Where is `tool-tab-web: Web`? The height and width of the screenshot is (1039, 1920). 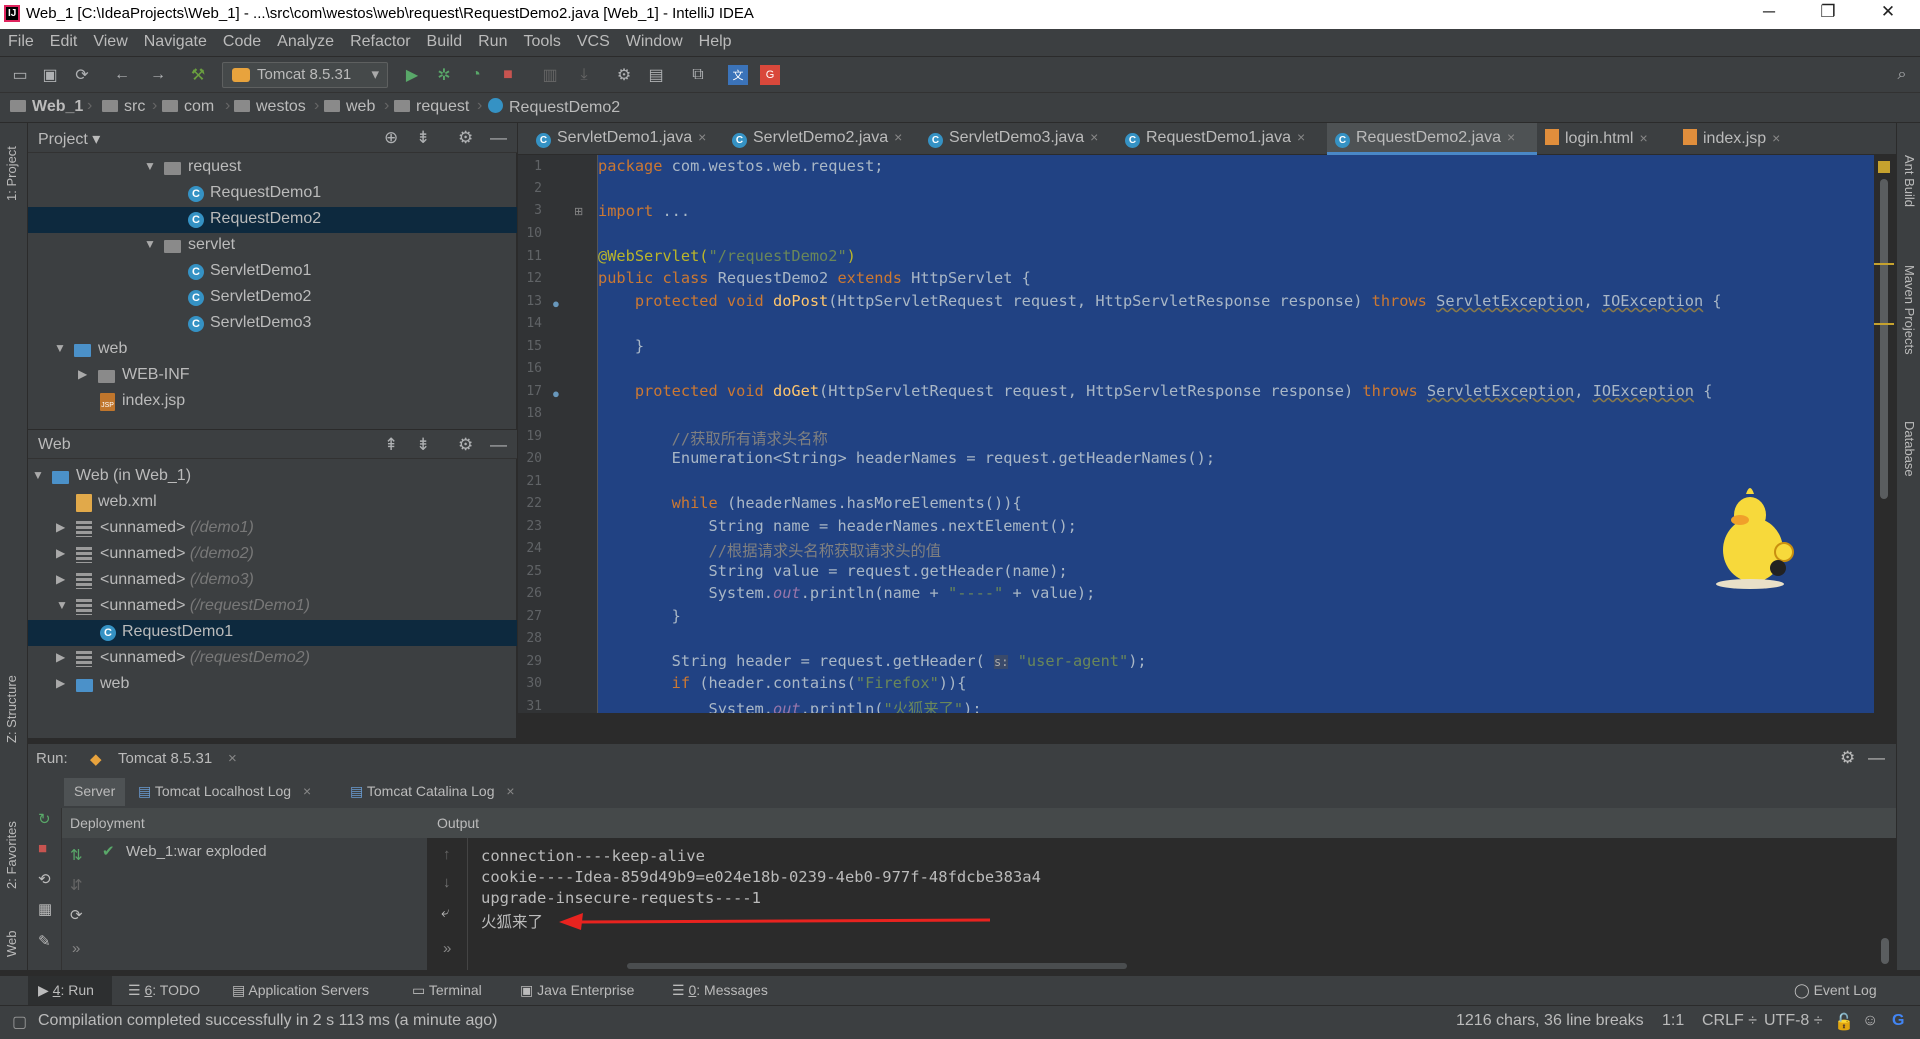
tool-tab-web: Web is located at coordinates (11, 944).